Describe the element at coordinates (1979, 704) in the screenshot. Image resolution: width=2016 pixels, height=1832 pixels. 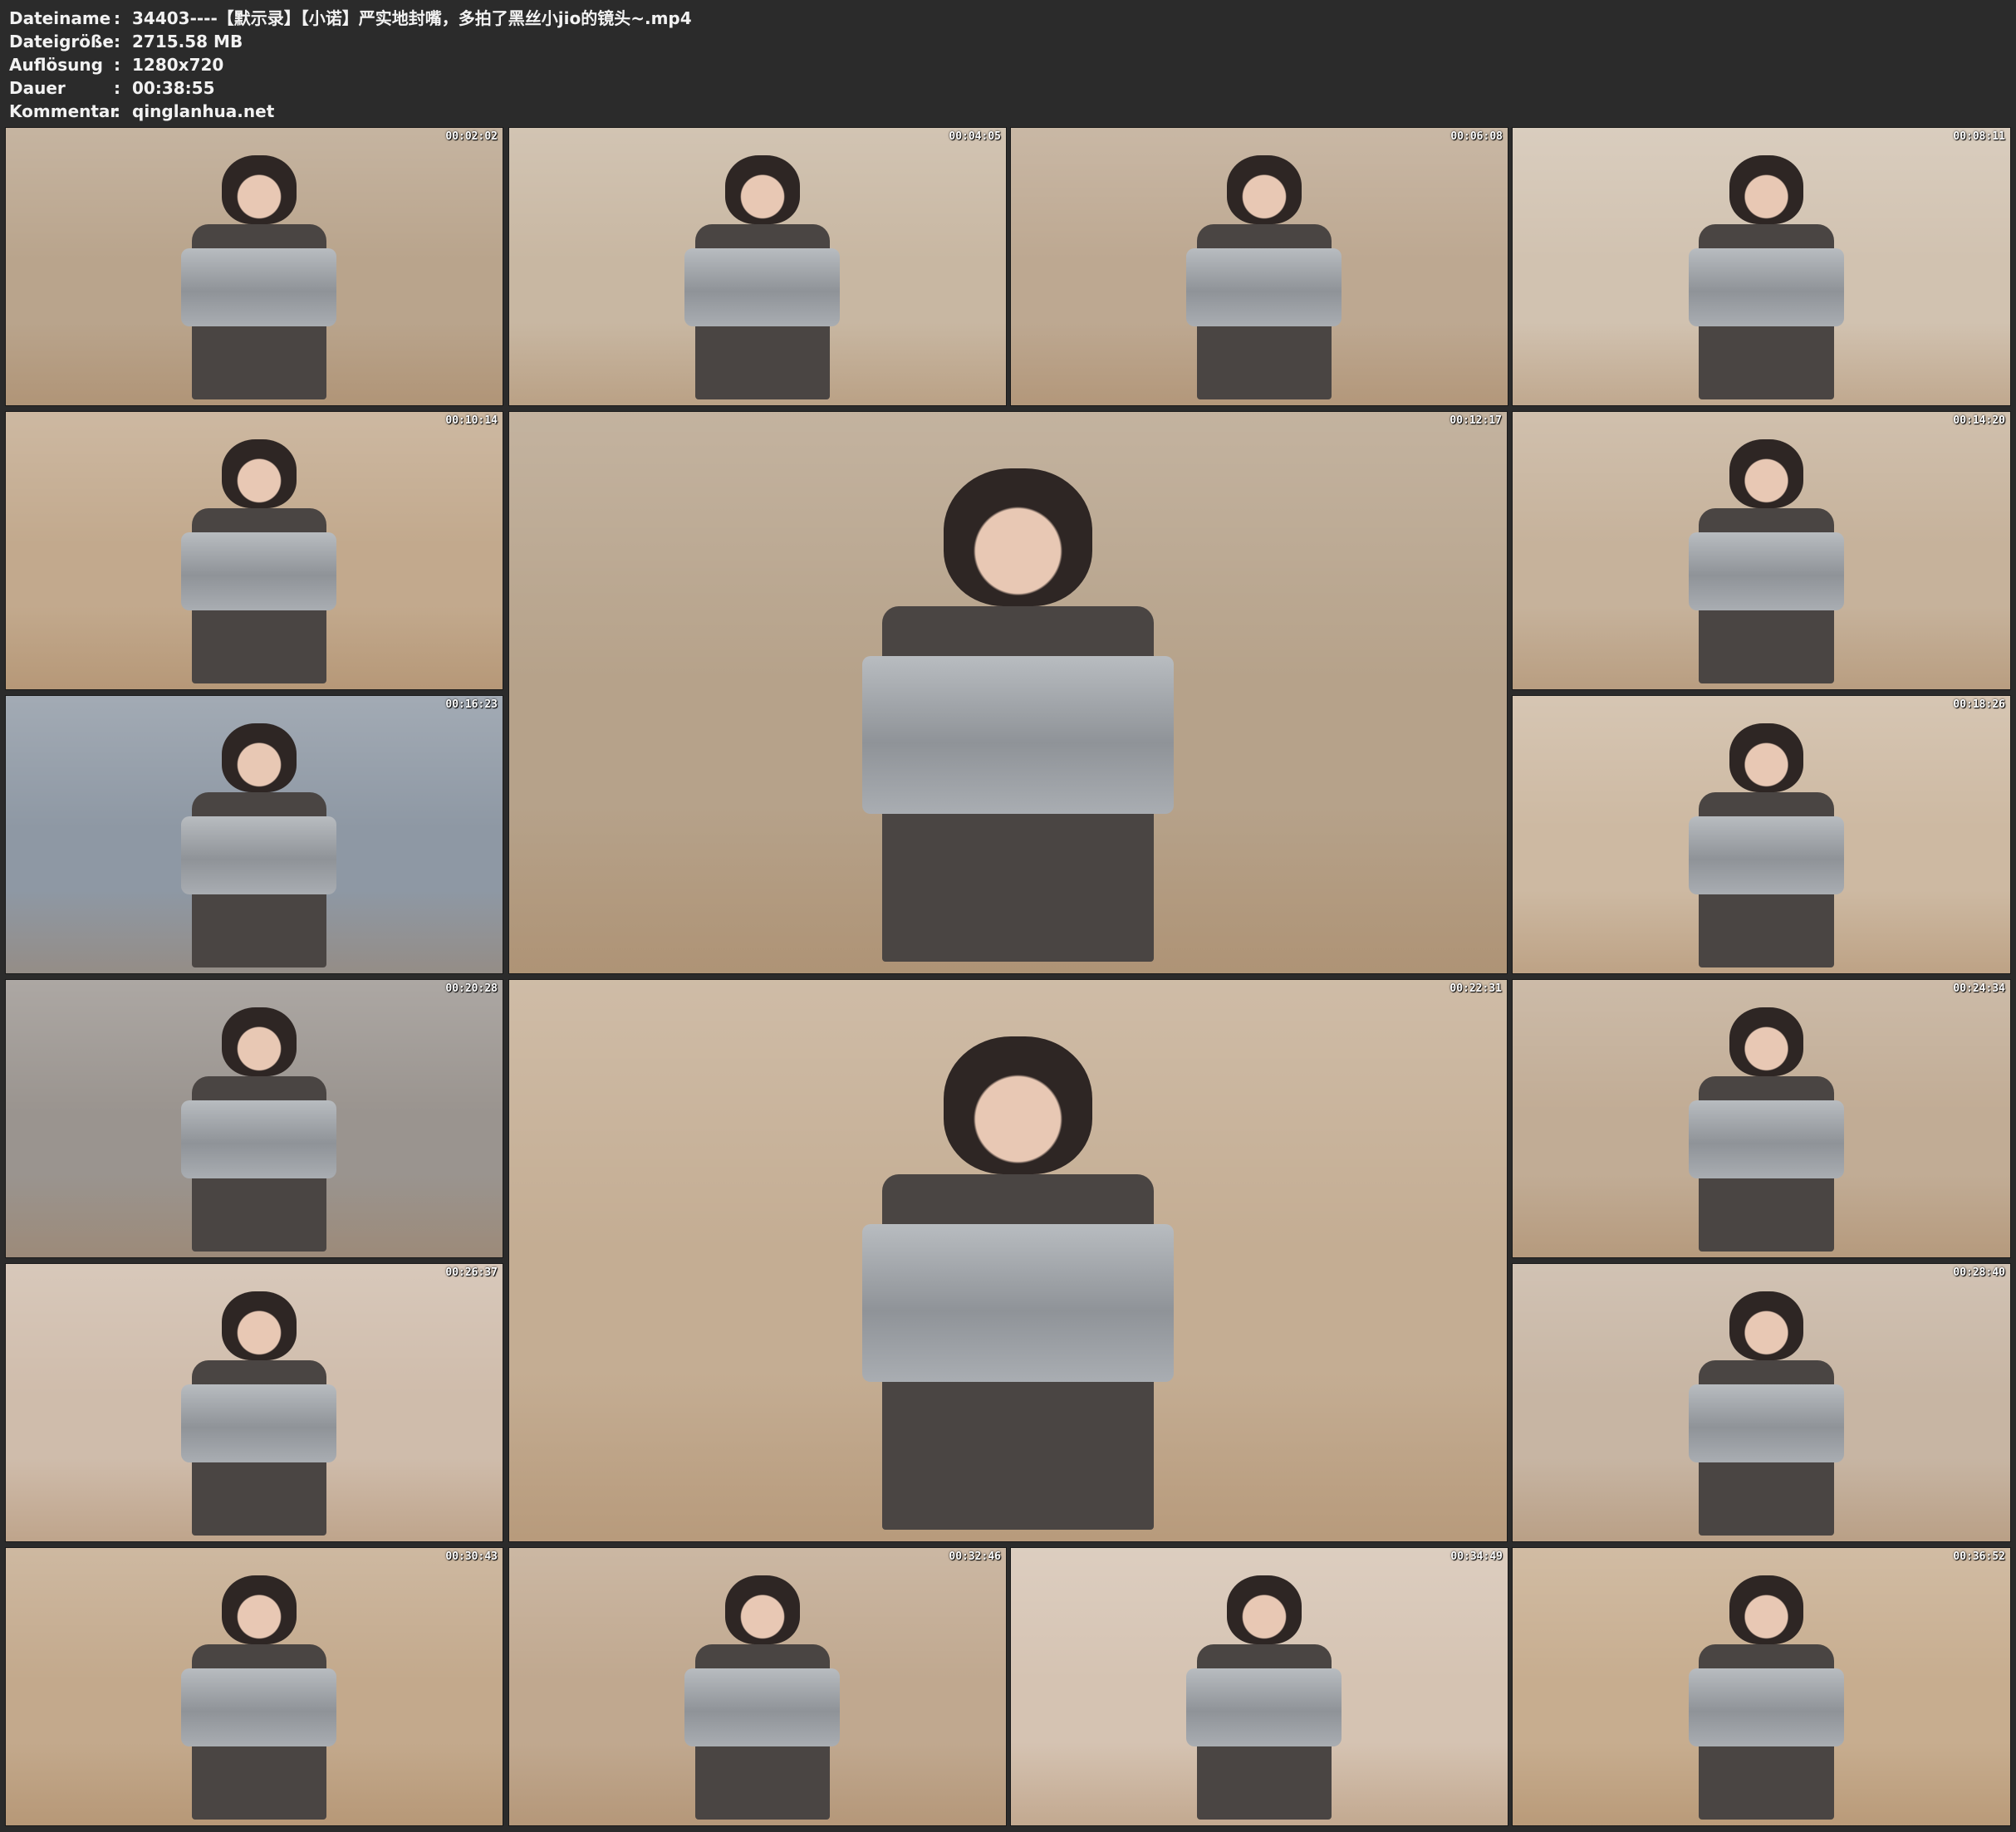
I see `thumbnail-timestamp: 00:18:26` at that location.